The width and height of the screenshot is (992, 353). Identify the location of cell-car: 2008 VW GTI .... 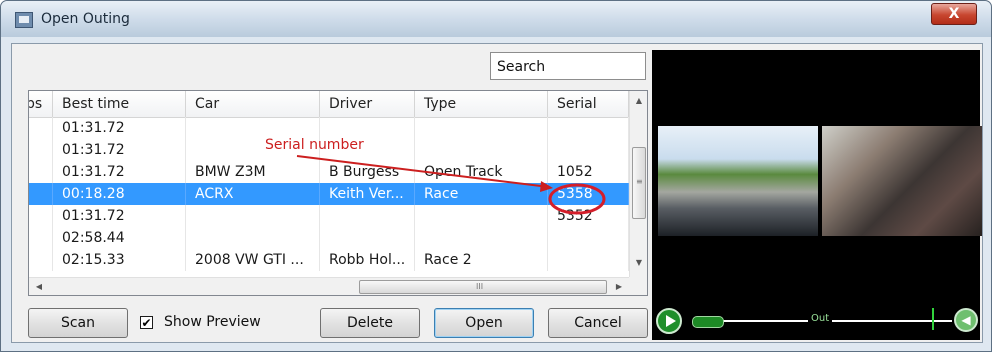
(253, 260).